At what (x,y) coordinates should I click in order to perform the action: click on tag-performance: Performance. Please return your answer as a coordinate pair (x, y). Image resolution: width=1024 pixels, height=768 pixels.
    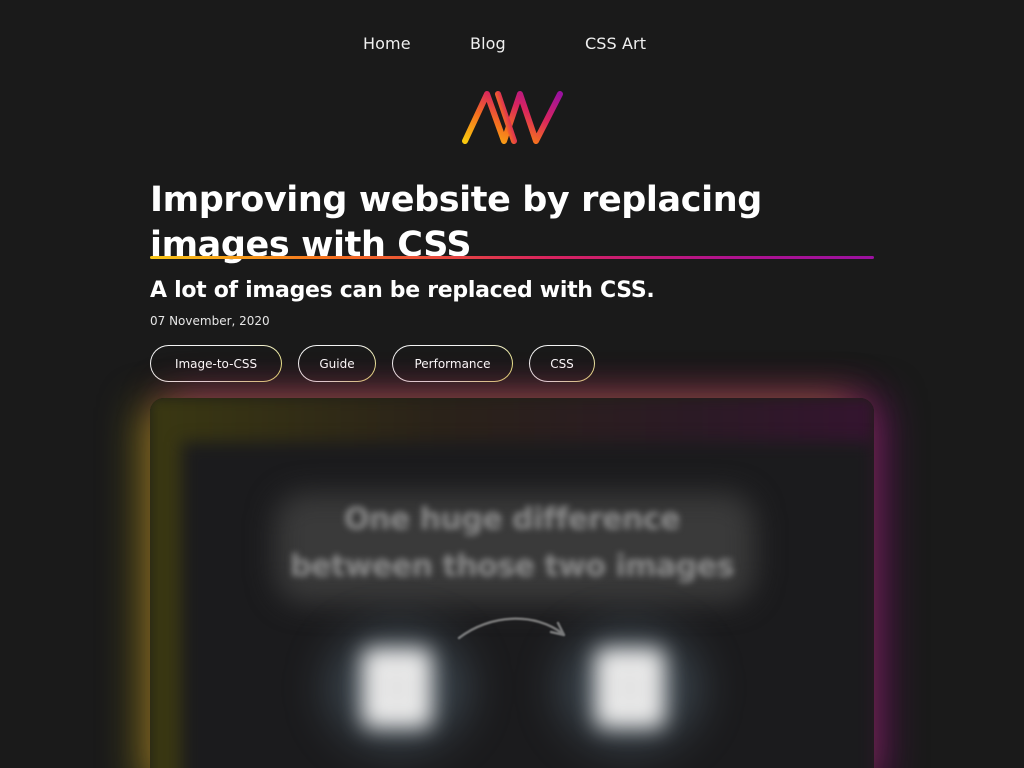
    Looking at the image, I should click on (452, 363).